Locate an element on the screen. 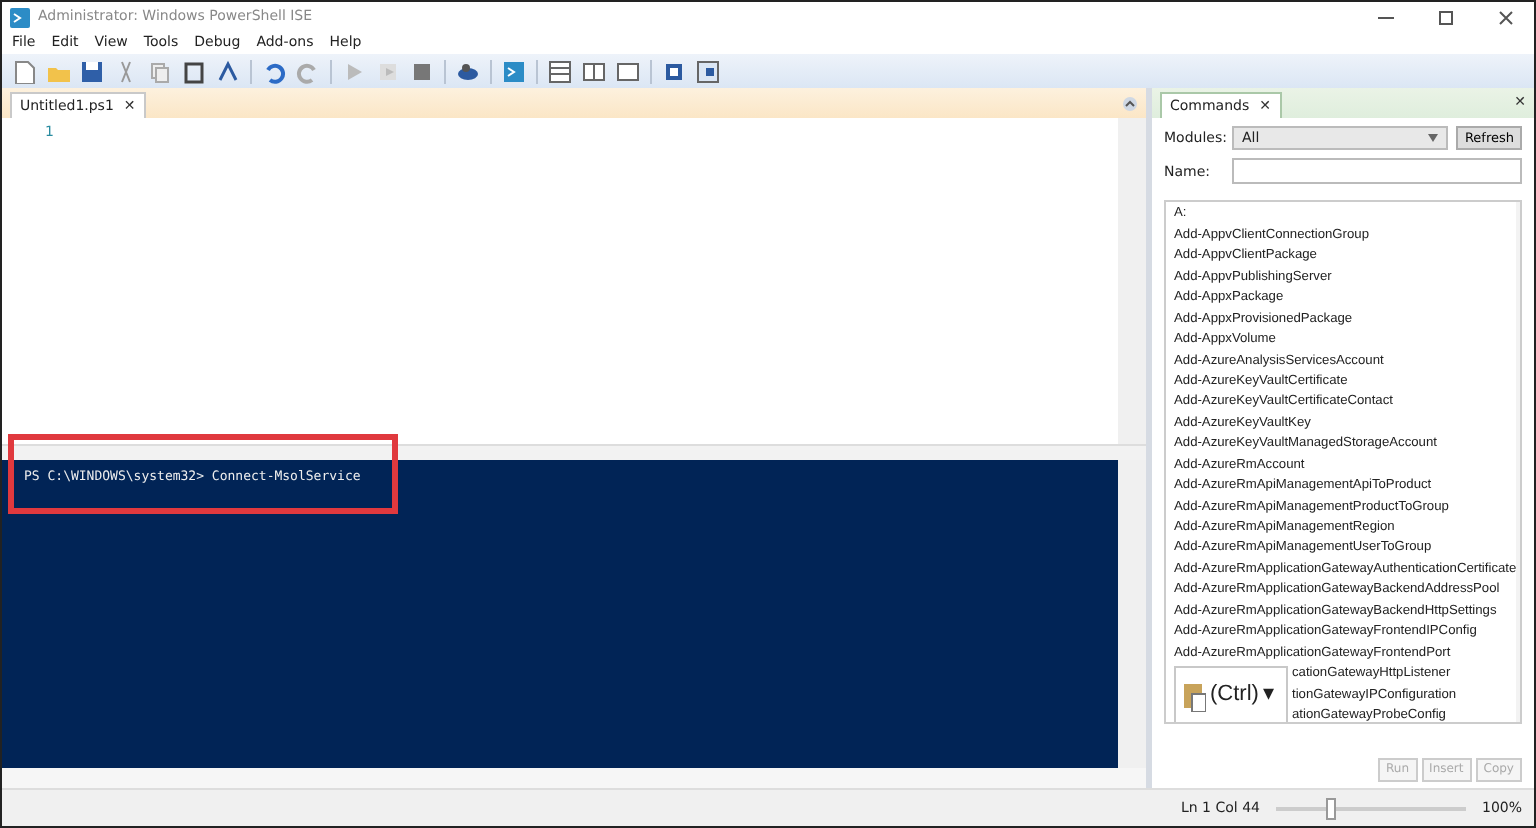 The height and width of the screenshot is (828, 1536). horizontal-scrollbar is located at coordinates (574, 778).